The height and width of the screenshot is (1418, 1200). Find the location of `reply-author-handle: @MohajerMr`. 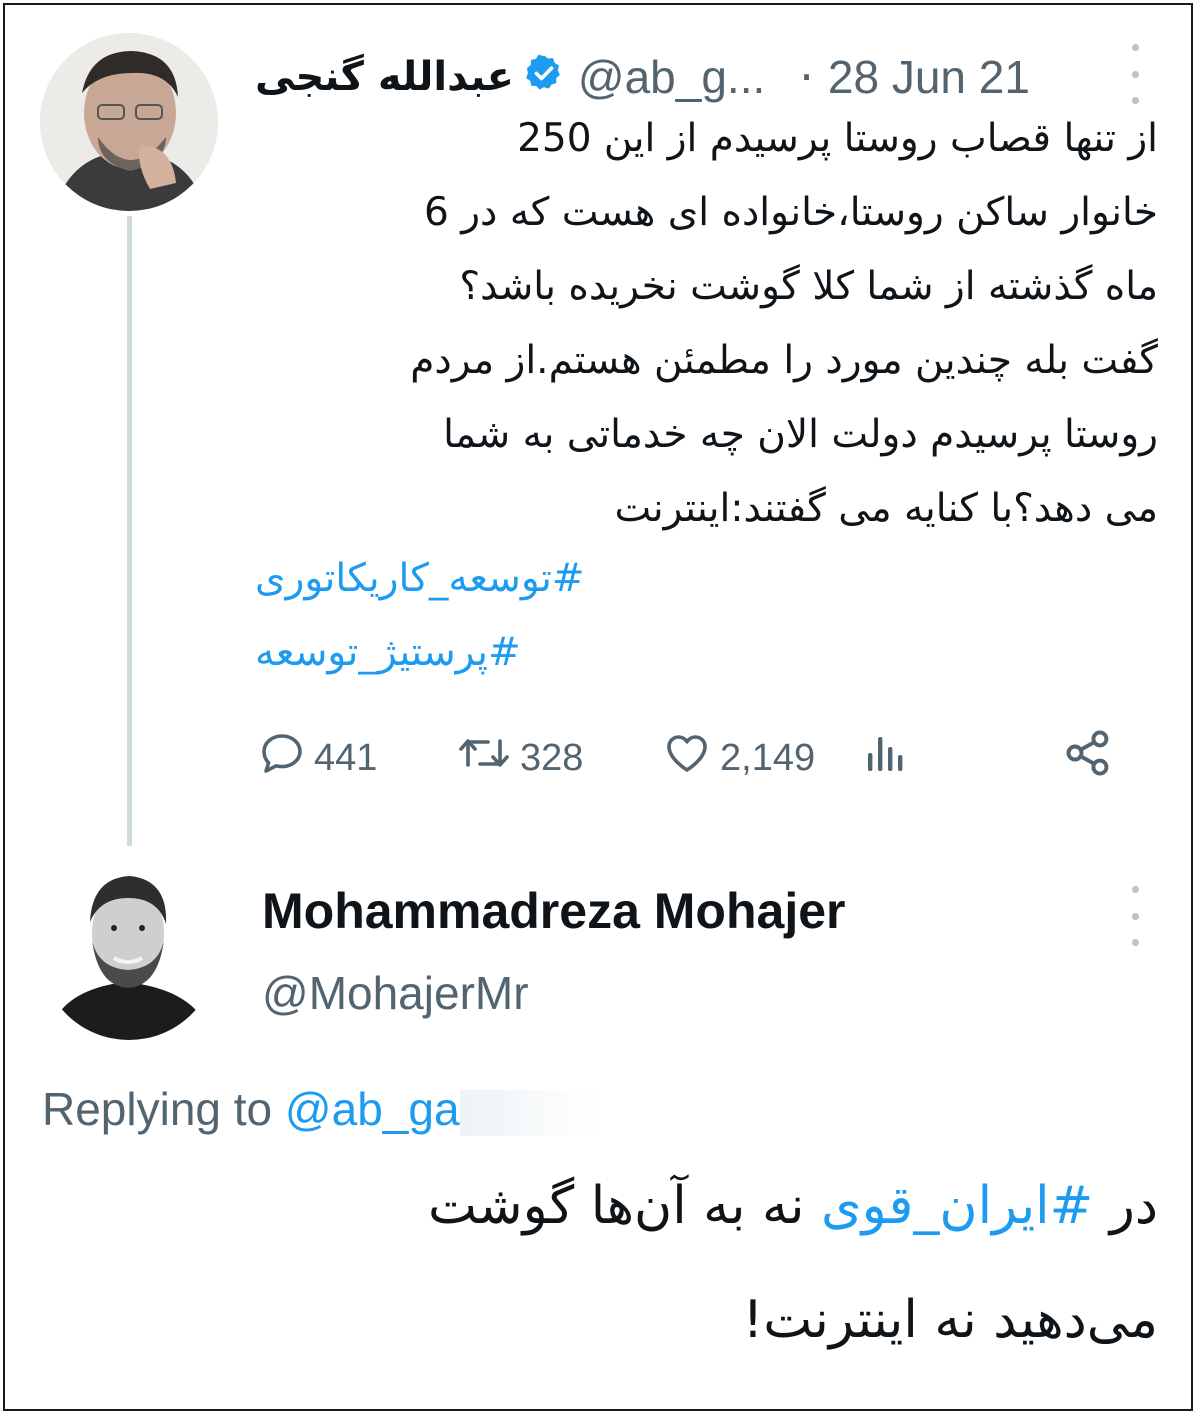

reply-author-handle: @MohajerMr is located at coordinates (395, 993).